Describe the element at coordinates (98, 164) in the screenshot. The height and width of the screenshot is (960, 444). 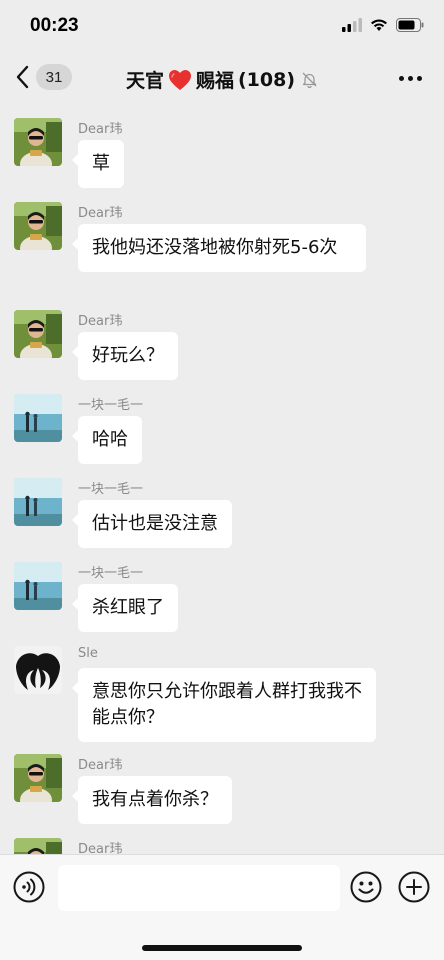
I see `message-bubble: 草` at that location.